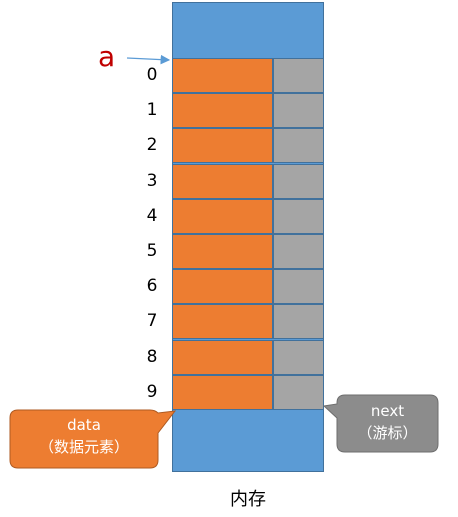 This screenshot has width=458, height=517. Describe the element at coordinates (148, 59) in the screenshot. I see `pointer-arrow` at that location.